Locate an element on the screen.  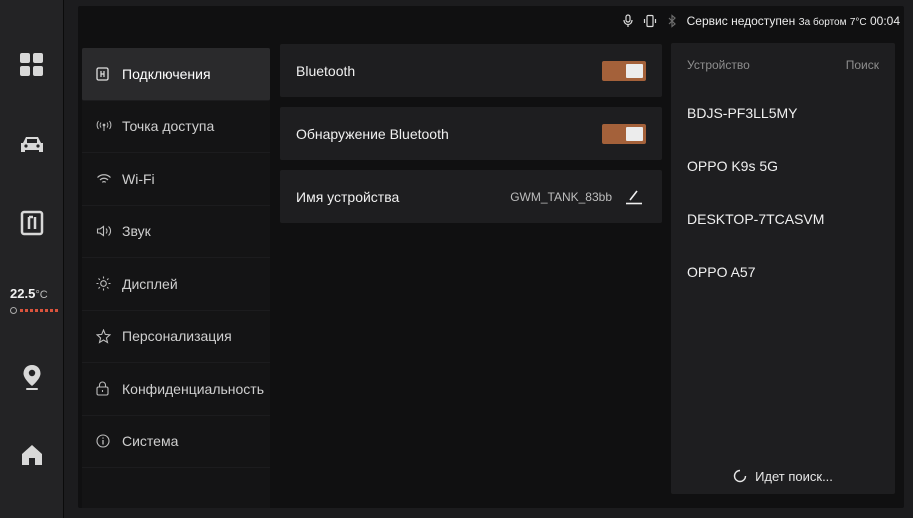
home-button is located at coordinates (32, 455).